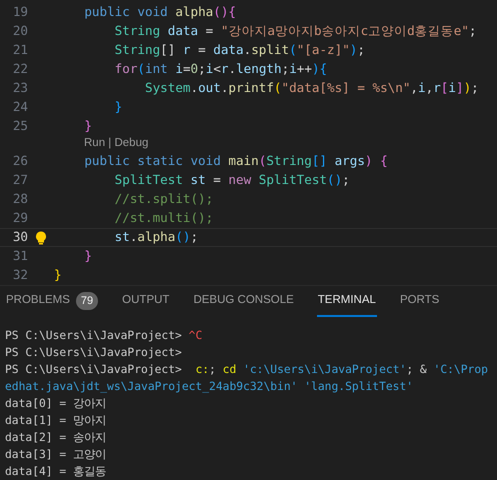 The width and height of the screenshot is (497, 480). What do you see at coordinates (20, 31) in the screenshot?
I see `line-number: 20` at bounding box center [20, 31].